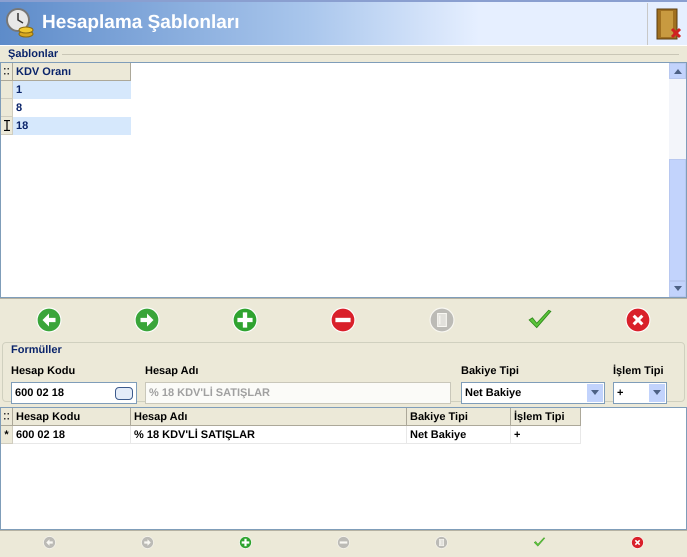 This screenshot has height=557, width=687. I want to click on checkmark-icon, so click(539, 542).